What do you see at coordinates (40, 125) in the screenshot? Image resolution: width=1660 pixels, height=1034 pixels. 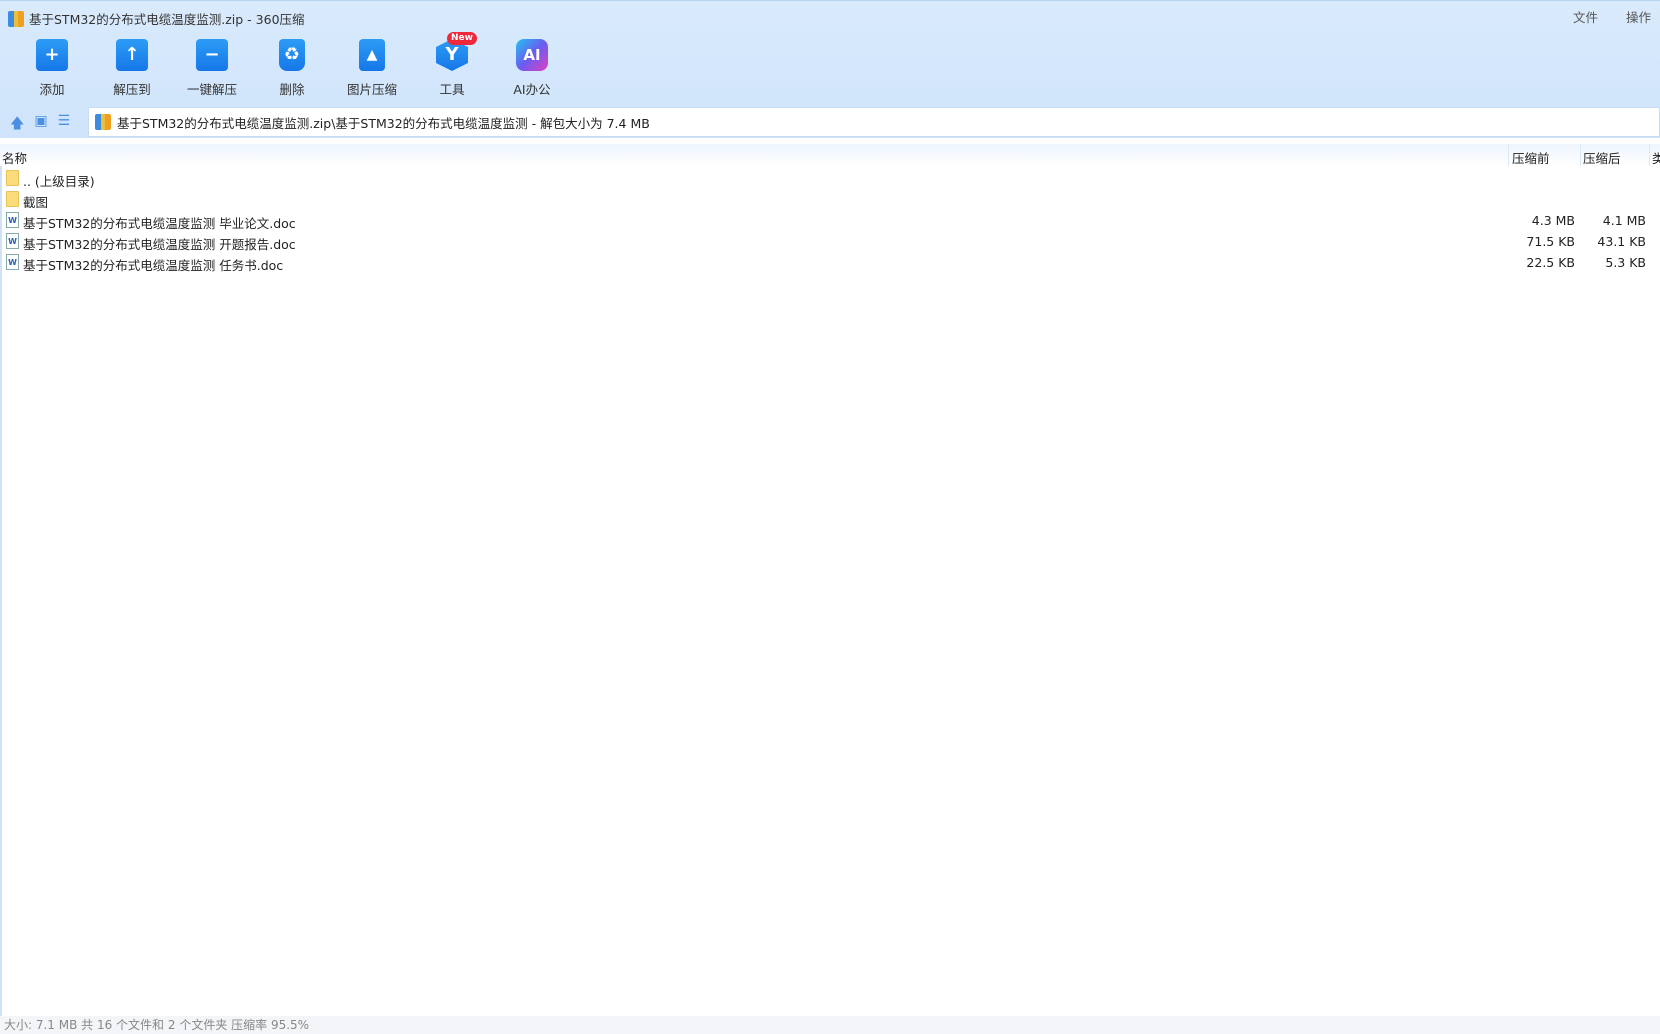 I see `thumbnail-view-icon: ▣` at bounding box center [40, 125].